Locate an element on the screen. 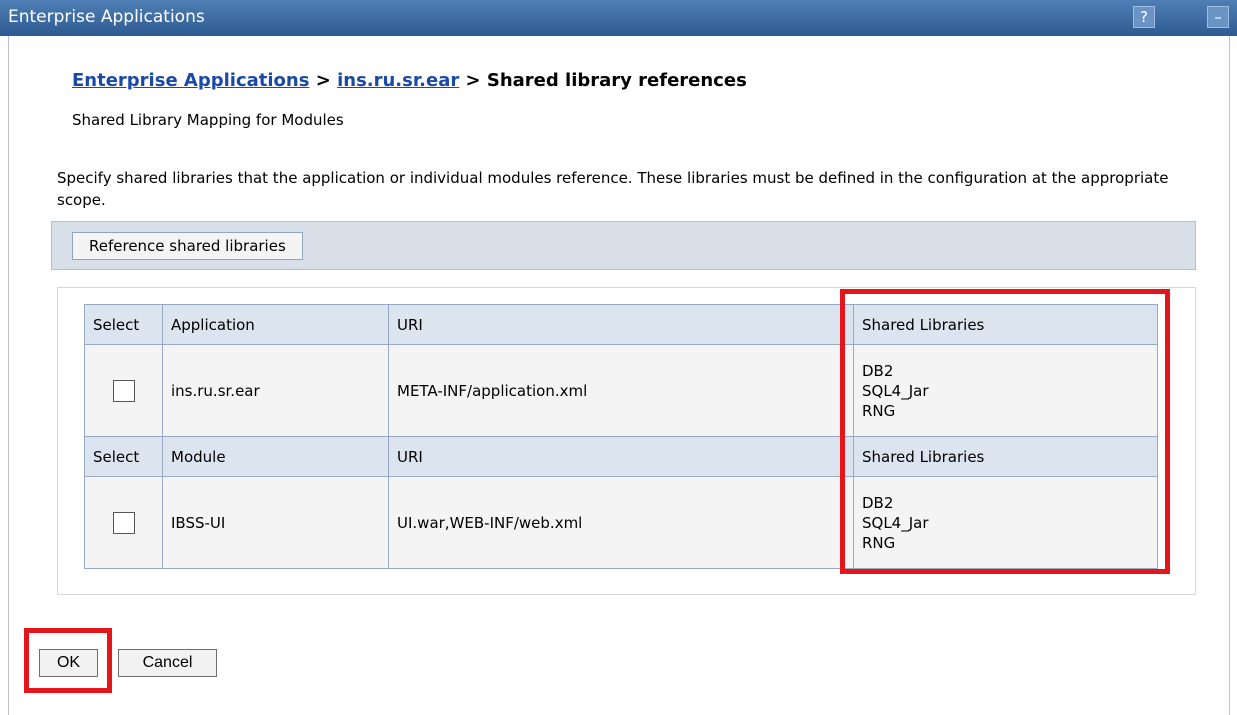 Image resolution: width=1237 pixels, height=715 pixels. column-header-application: Application is located at coordinates (275, 324).